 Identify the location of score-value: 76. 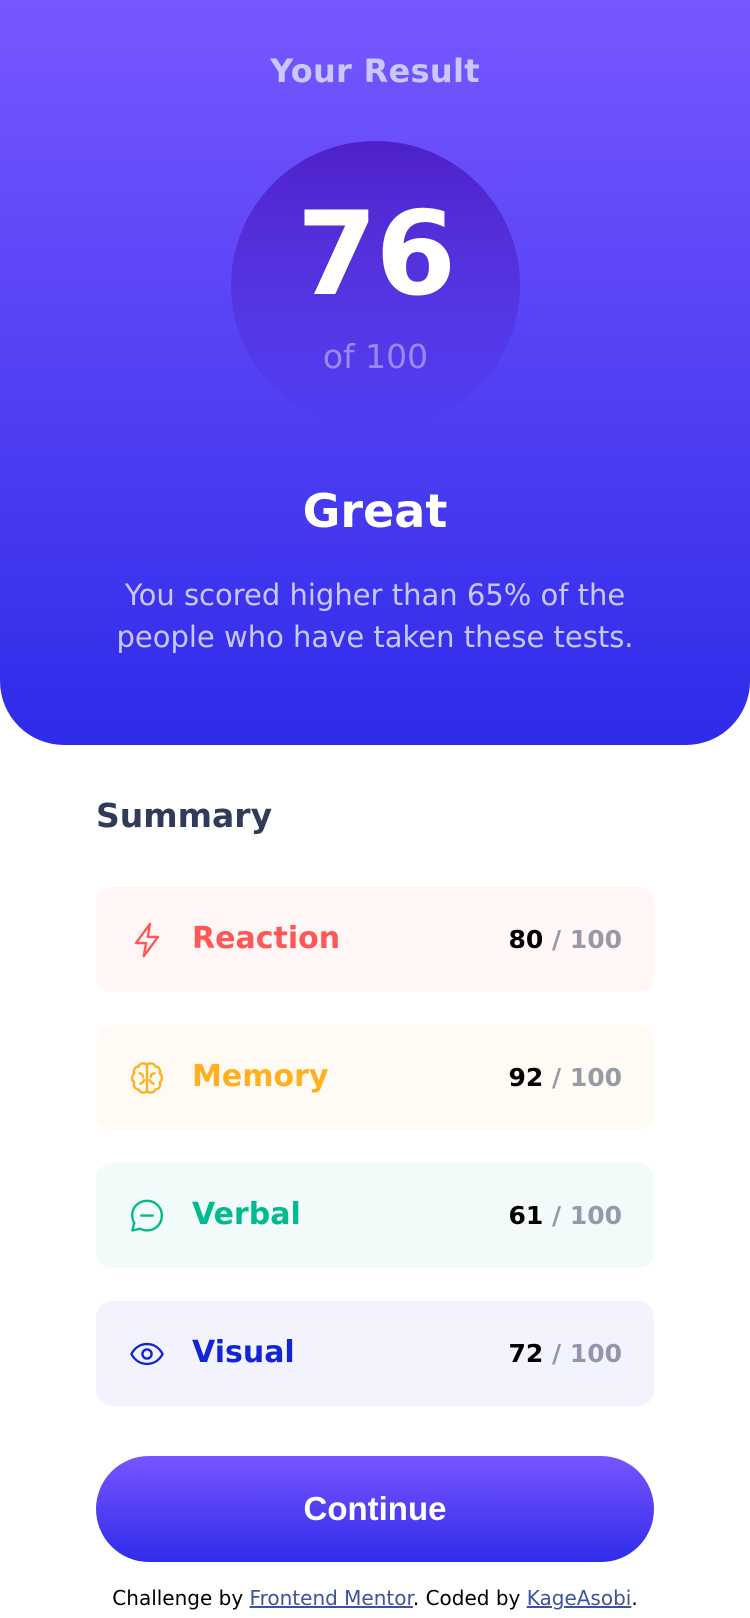
(376, 254).